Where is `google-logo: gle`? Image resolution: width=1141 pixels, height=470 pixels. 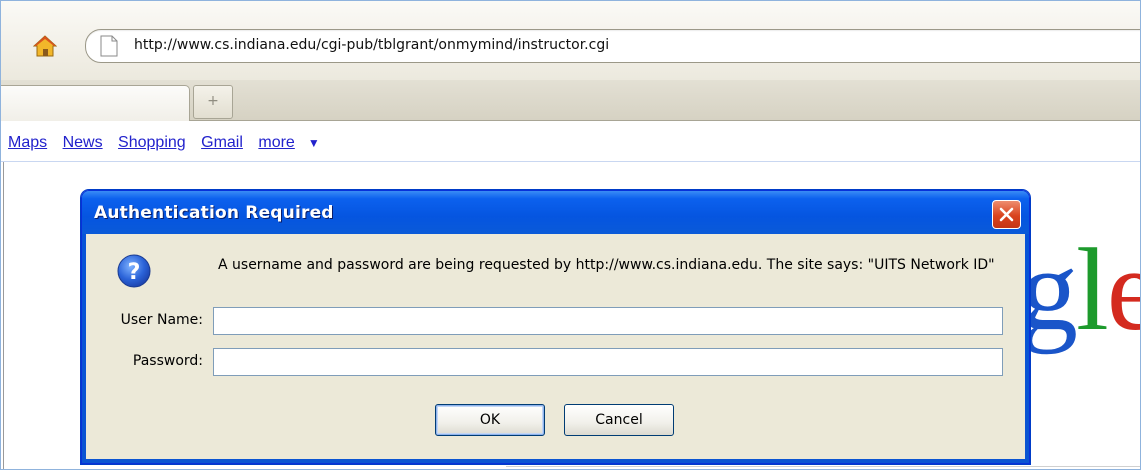
google-logo: gle is located at coordinates (1079, 290).